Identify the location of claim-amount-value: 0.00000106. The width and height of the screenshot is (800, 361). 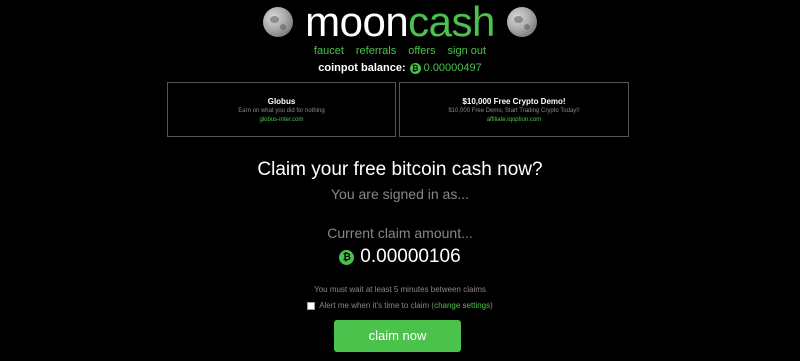
(410, 256).